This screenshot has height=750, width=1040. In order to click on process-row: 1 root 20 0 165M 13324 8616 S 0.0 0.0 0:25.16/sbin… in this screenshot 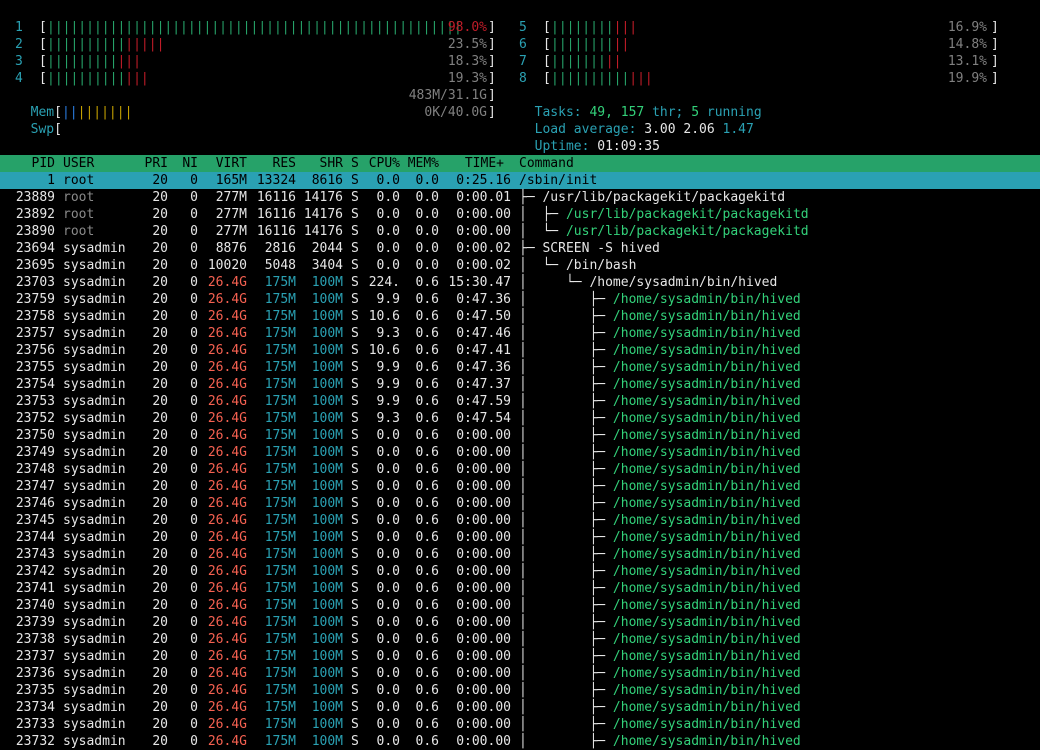, I will do `click(520, 180)`.